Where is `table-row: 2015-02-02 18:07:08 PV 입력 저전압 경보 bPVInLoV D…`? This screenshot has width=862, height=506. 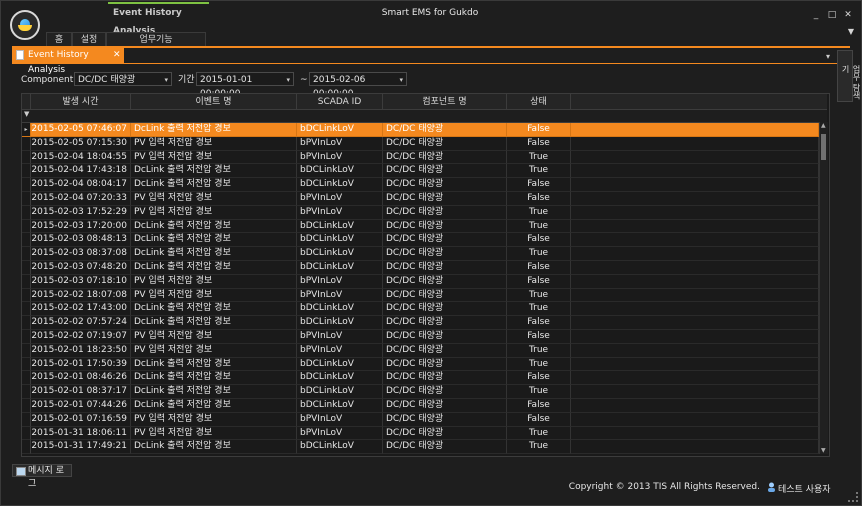
table-row: 2015-02-02 18:07:08 PV 입력 저전압 경보 bPVInLoV D… is located at coordinates (420, 295).